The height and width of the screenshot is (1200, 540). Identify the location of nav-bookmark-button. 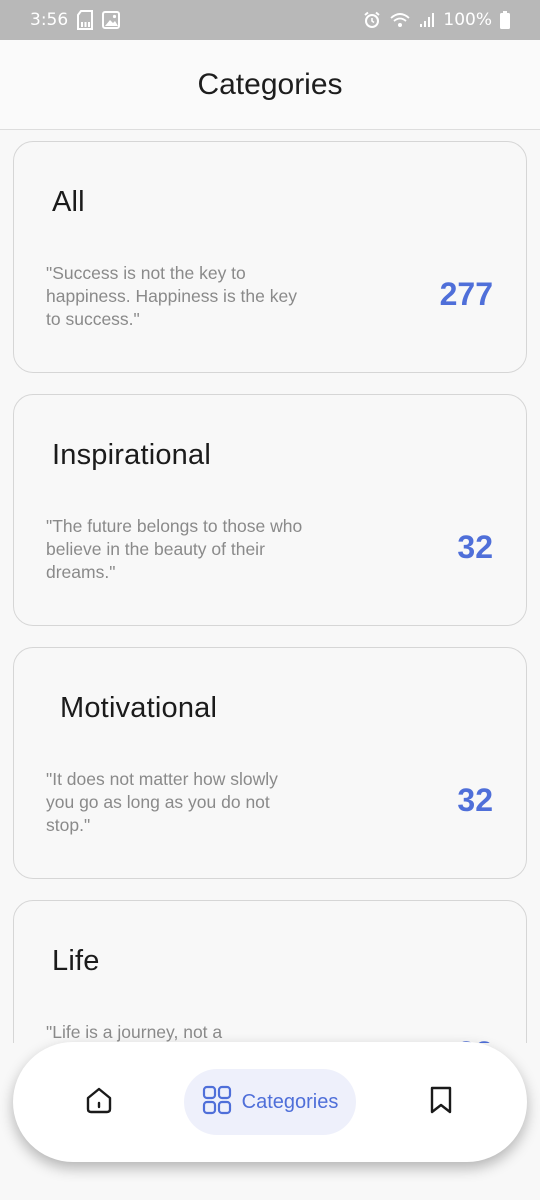
(441, 1102).